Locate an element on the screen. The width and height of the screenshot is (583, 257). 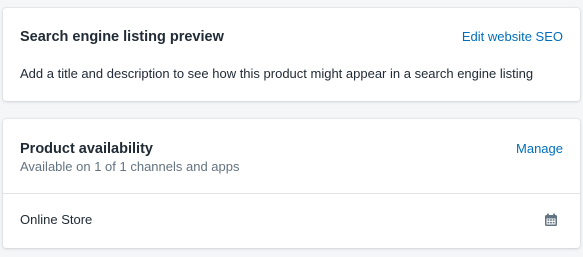
calendar-icon is located at coordinates (551, 220).